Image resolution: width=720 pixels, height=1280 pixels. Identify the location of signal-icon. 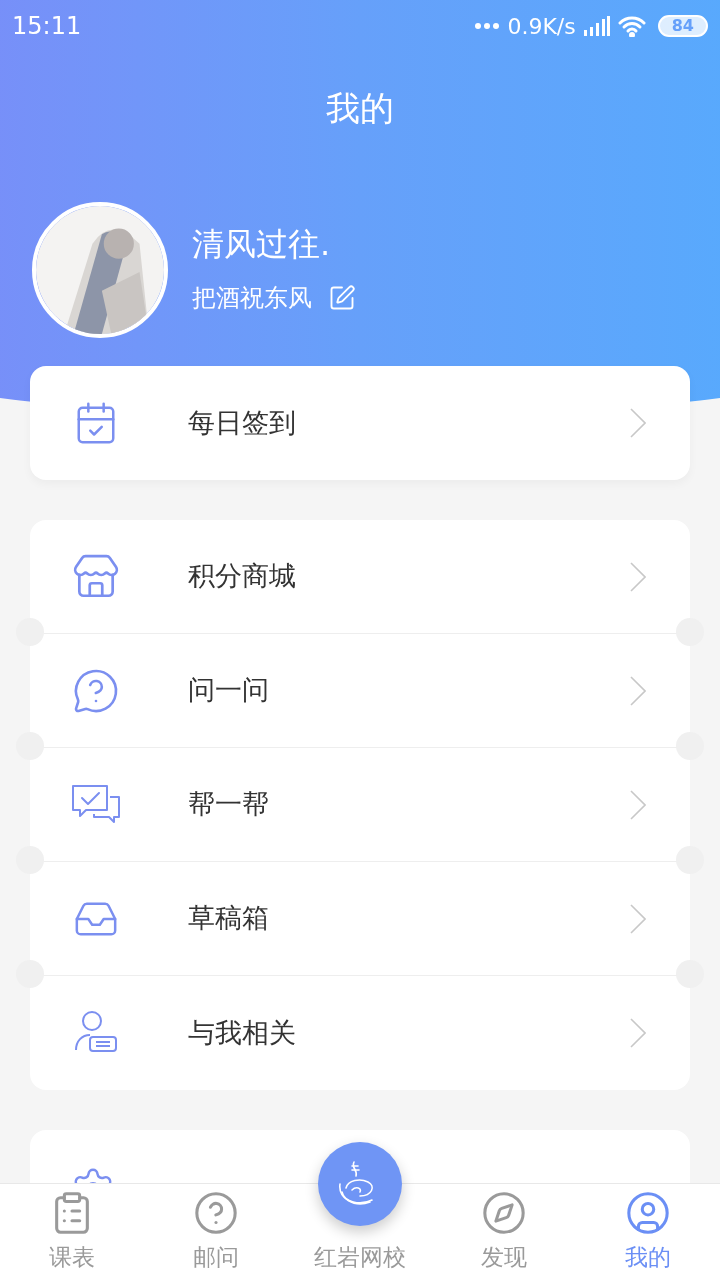
(596, 26).